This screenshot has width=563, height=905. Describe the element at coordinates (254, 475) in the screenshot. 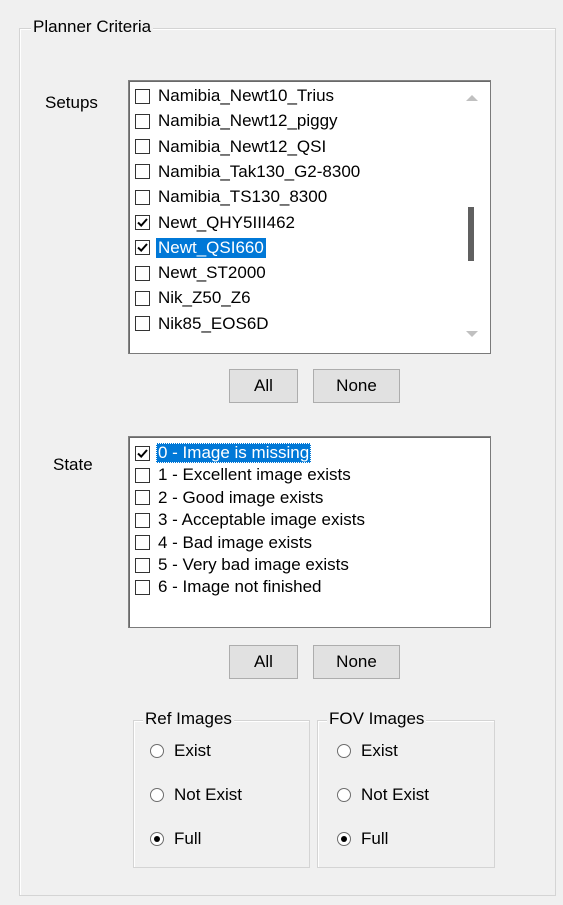

I see `state-item-label: 1 - Excellent image exists` at that location.